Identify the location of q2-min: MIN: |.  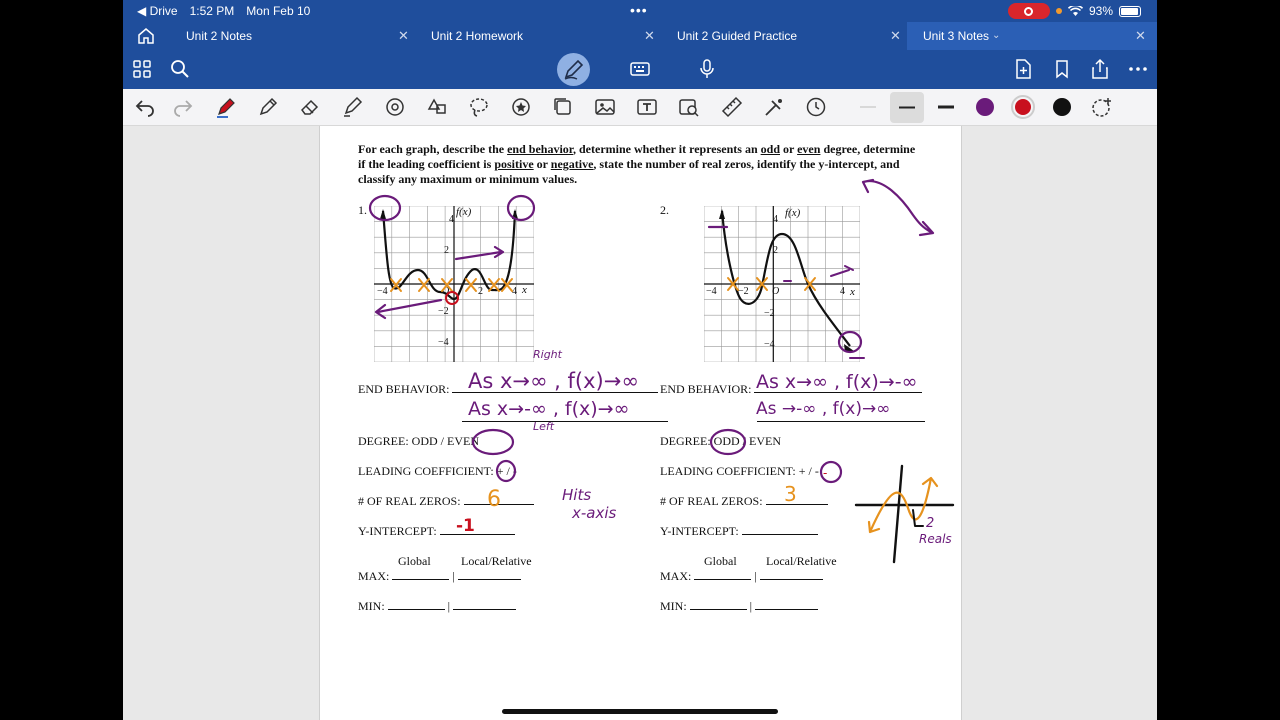
(739, 606).